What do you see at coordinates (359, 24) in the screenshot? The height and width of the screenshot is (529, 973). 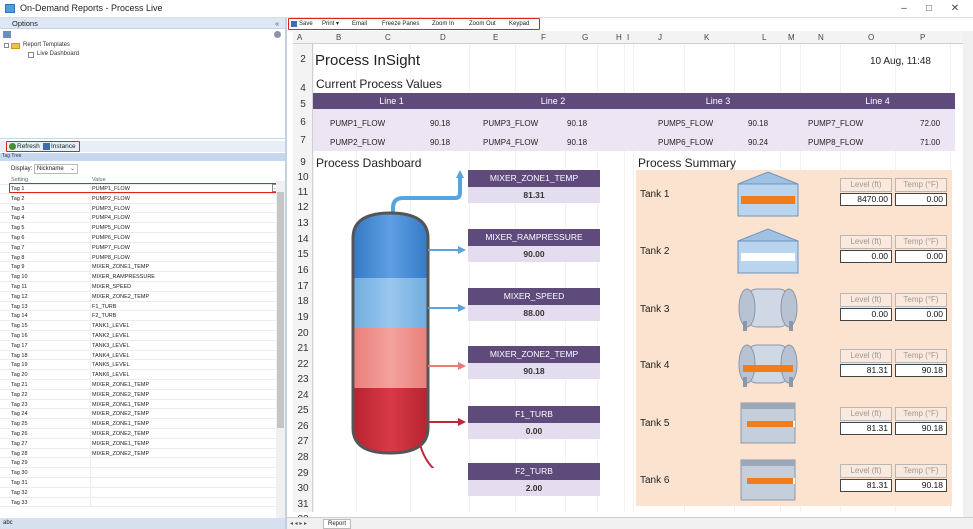 I see `email-button: Email` at bounding box center [359, 24].